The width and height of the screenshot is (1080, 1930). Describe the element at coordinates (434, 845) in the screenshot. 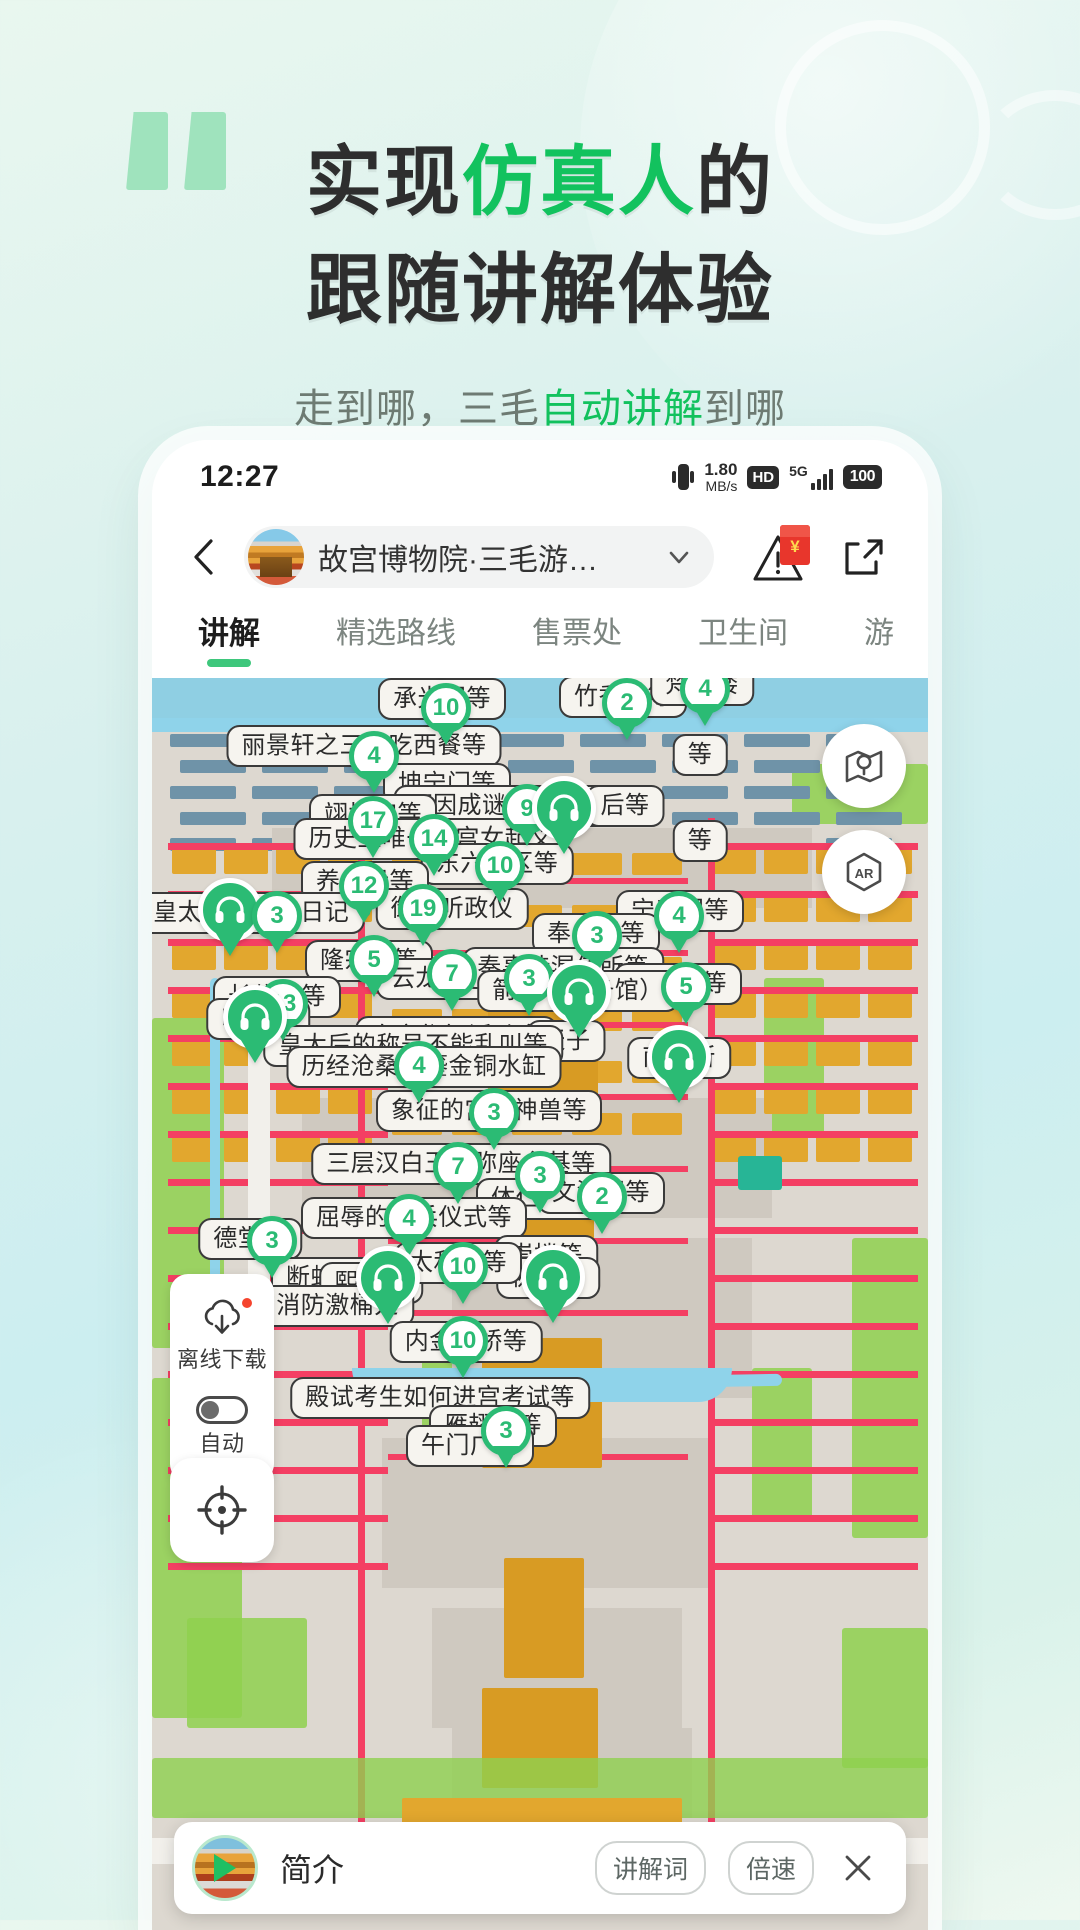

I see `map-numbered-pin: 14` at that location.